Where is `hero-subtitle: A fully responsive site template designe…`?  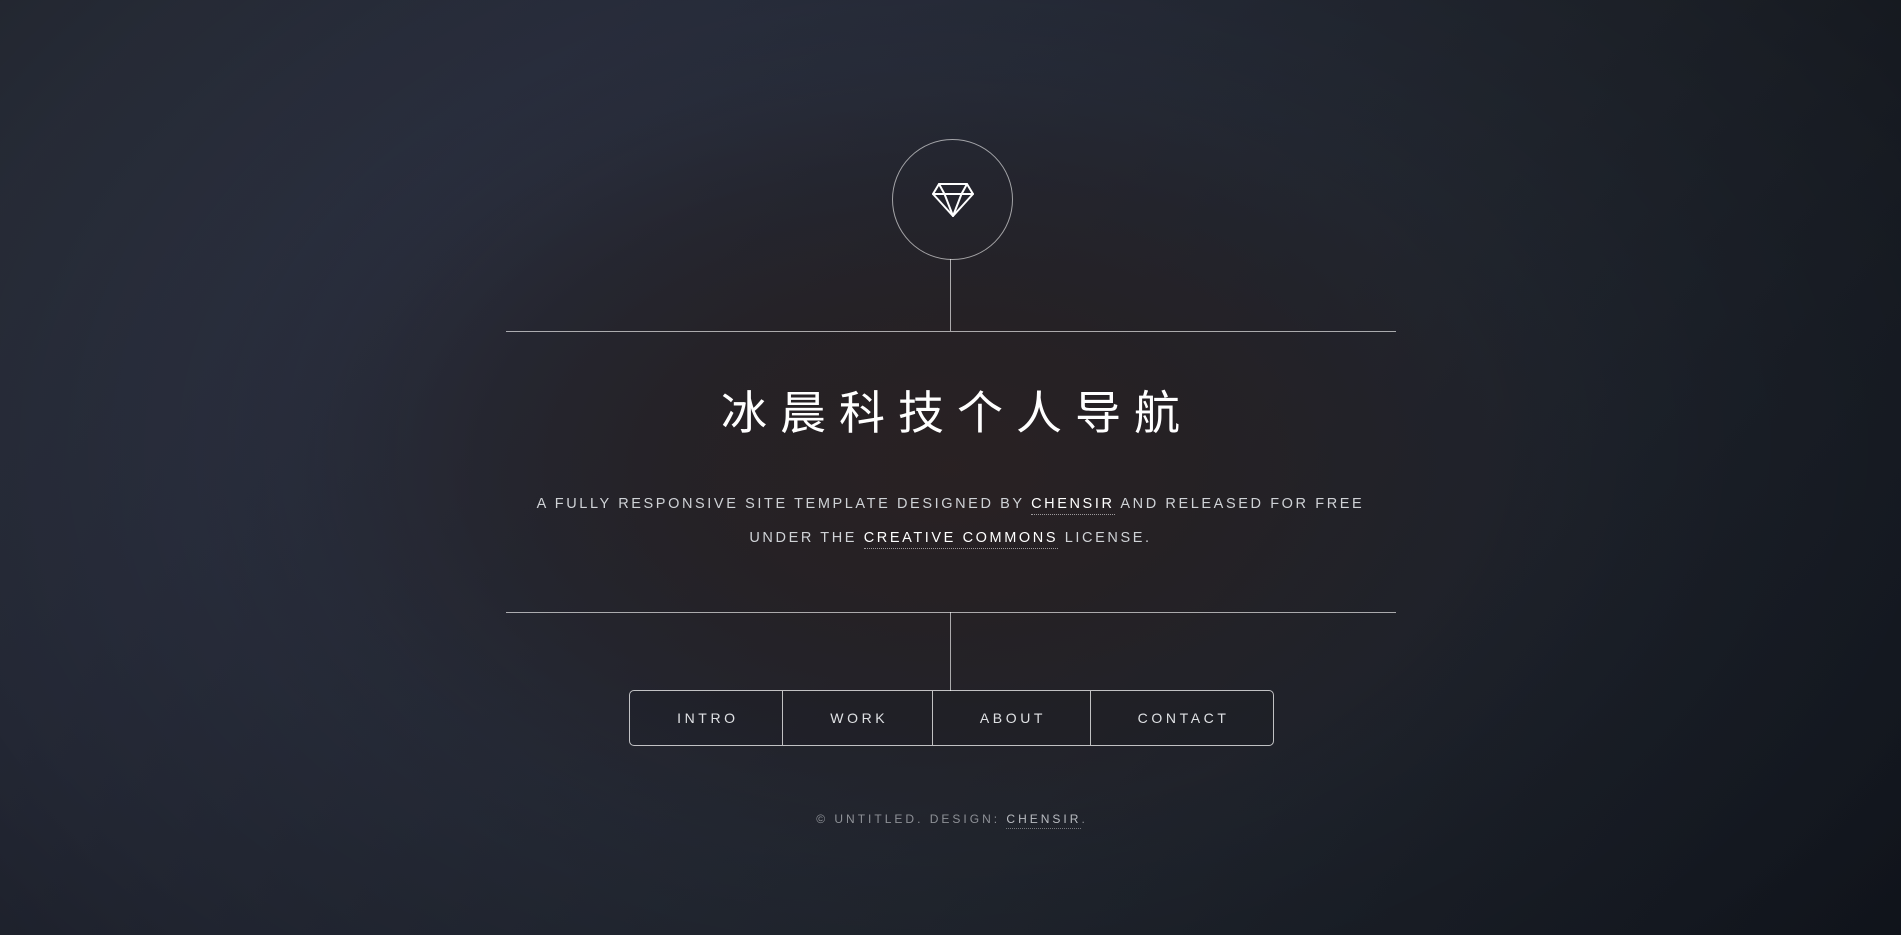
hero-subtitle: A fully responsive site template designe… is located at coordinates (951, 521).